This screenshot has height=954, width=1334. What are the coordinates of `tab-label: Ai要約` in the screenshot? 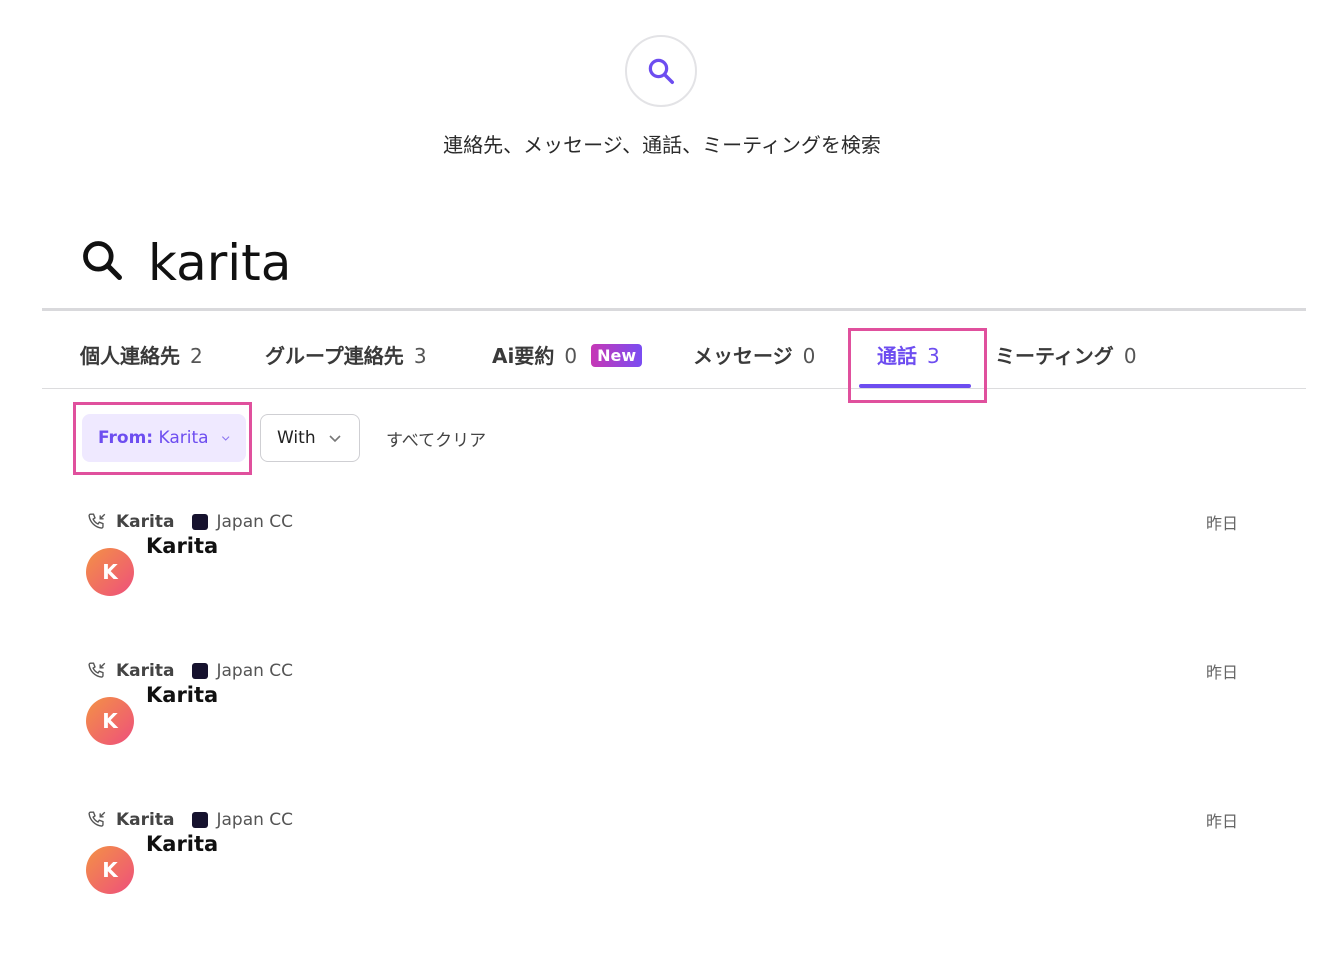 It's located at (523, 356).